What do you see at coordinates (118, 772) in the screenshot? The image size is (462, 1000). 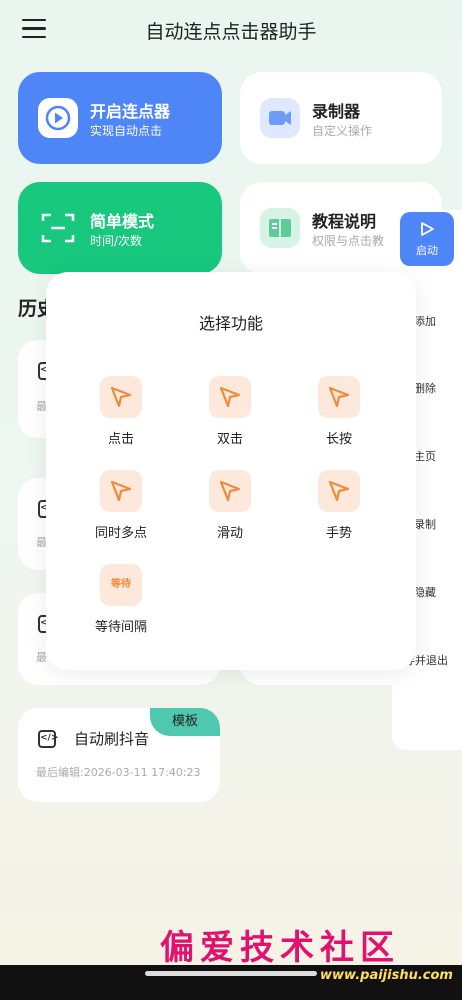 I see `history-item-last-edit: 最后编辑:2026-03-11 17:40:23` at bounding box center [118, 772].